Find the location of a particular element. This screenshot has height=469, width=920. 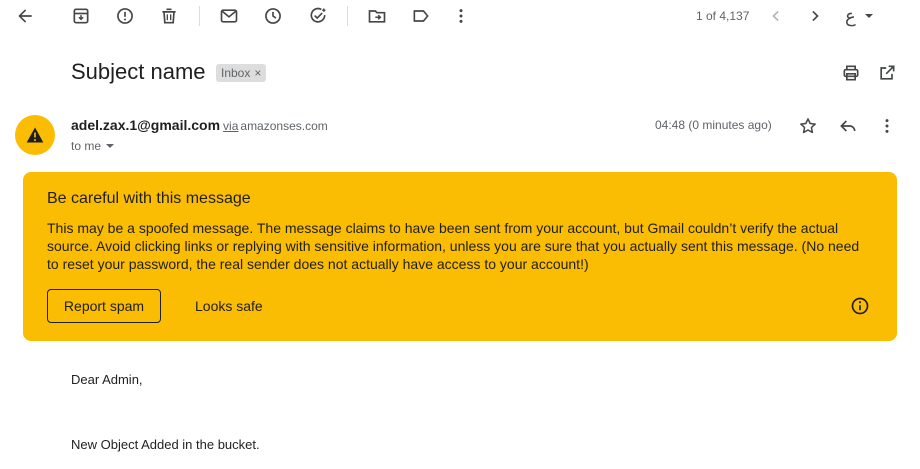

older-chevron-right-icon is located at coordinates (815, 16).